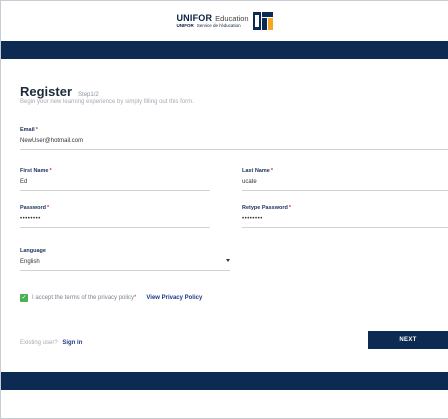 The image size is (448, 419). What do you see at coordinates (88, 95) in the screenshot?
I see `step-indicator: Step1/2` at bounding box center [88, 95].